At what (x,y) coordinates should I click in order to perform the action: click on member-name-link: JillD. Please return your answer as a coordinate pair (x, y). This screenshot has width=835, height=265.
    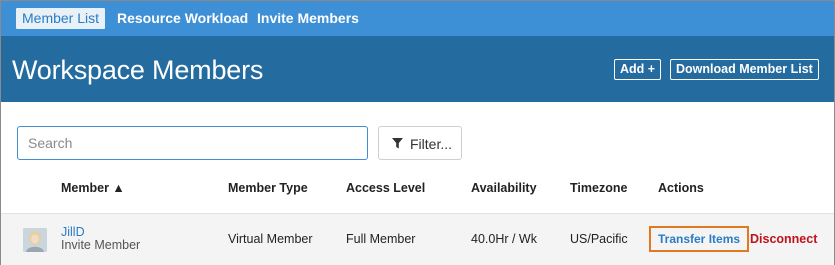
    Looking at the image, I should click on (73, 232).